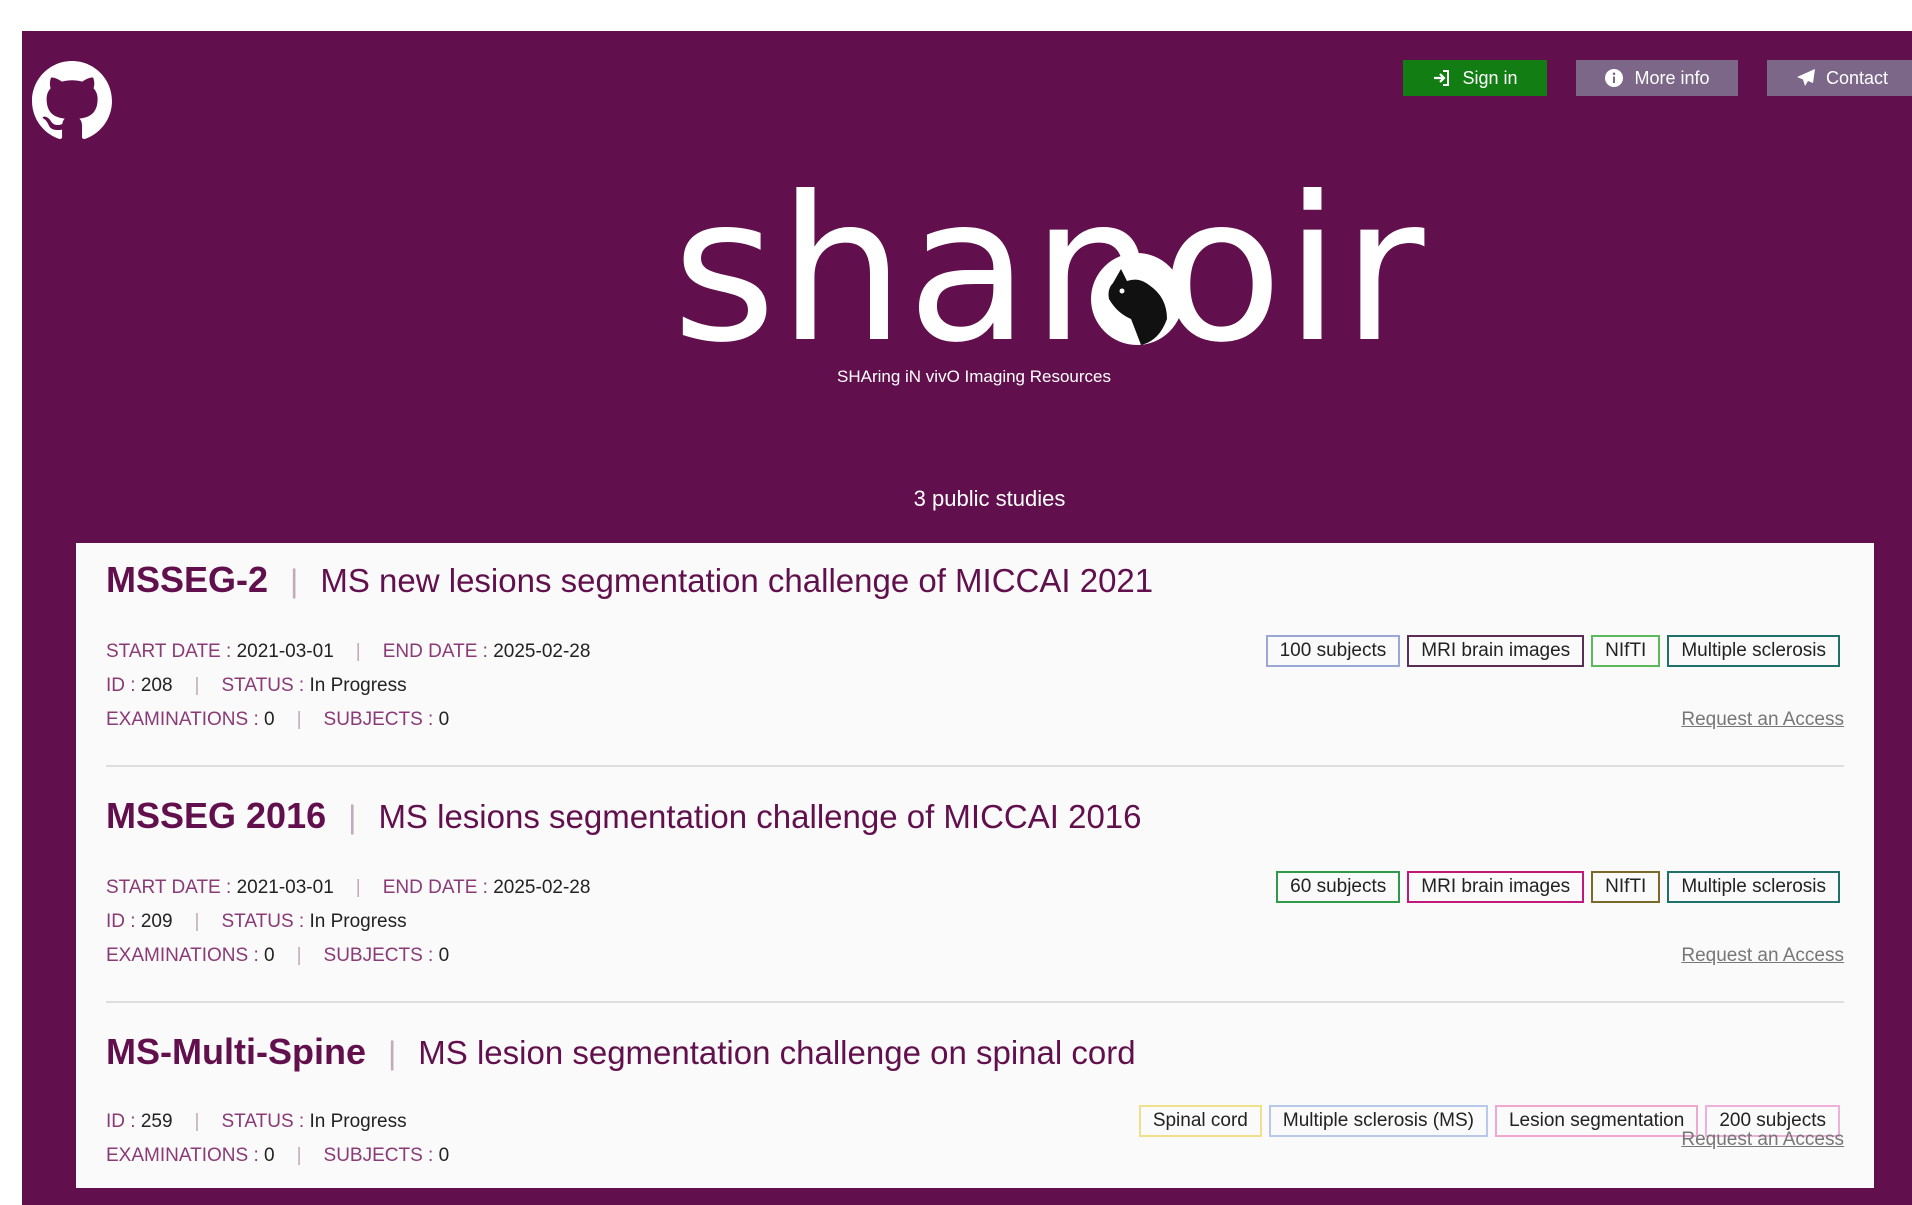 This screenshot has width=1912, height=1205. I want to click on study-tag: 100 subjects, so click(1333, 651).